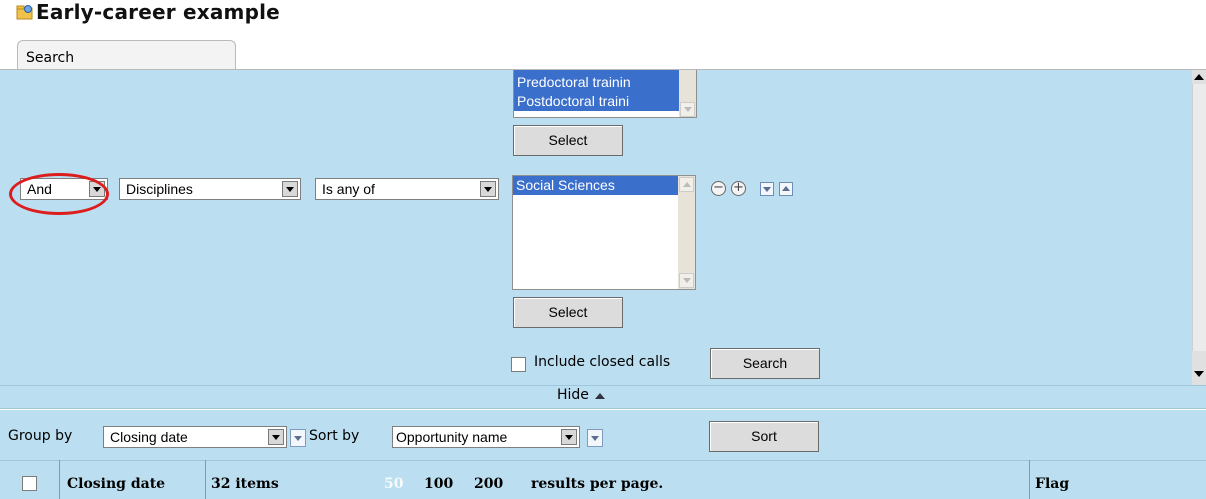 The width and height of the screenshot is (1206, 499). I want to click on sort-by-value: Opportunity name, so click(452, 437).